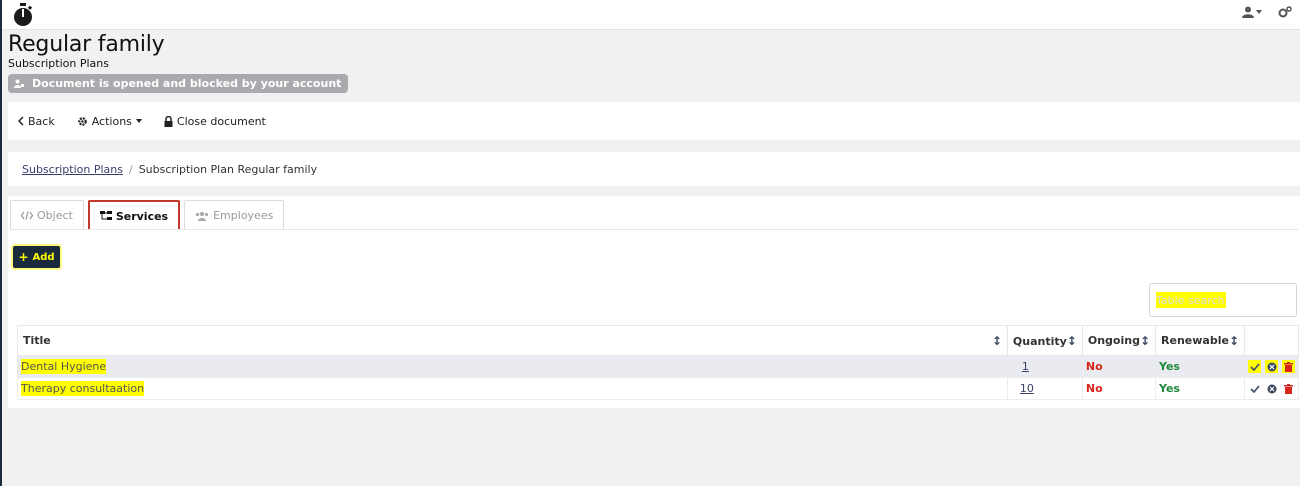  I want to click on row-title: Dental Hygiene, so click(64, 366).